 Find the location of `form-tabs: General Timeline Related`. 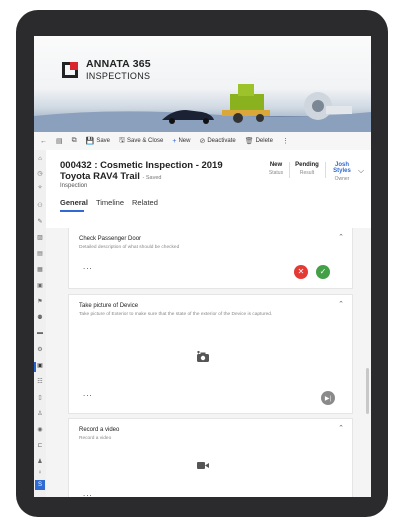

form-tabs: General Timeline Related is located at coordinates (109, 202).